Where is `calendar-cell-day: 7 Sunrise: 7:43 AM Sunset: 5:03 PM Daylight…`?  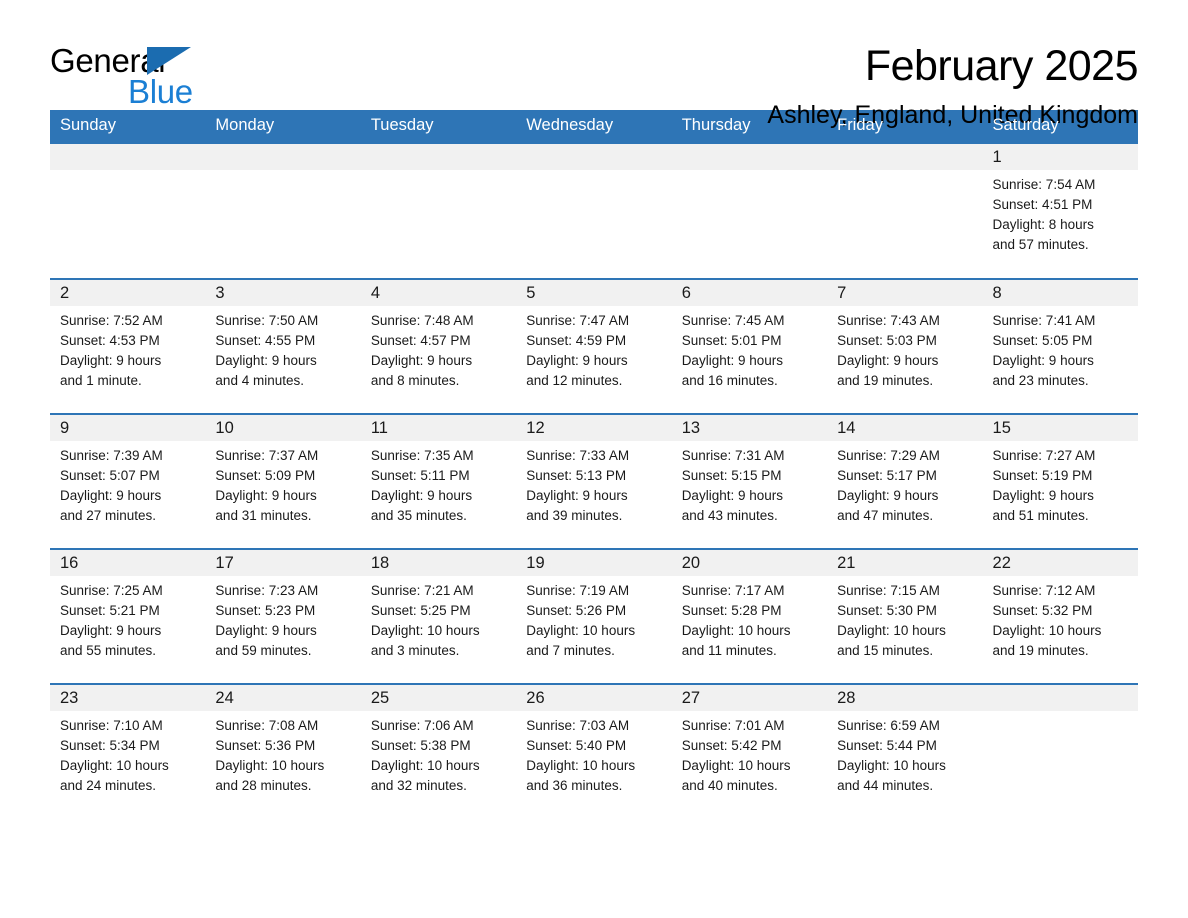
calendar-cell-day: 7 Sunrise: 7:43 AM Sunset: 5:03 PM Daylight… is located at coordinates (905, 346).